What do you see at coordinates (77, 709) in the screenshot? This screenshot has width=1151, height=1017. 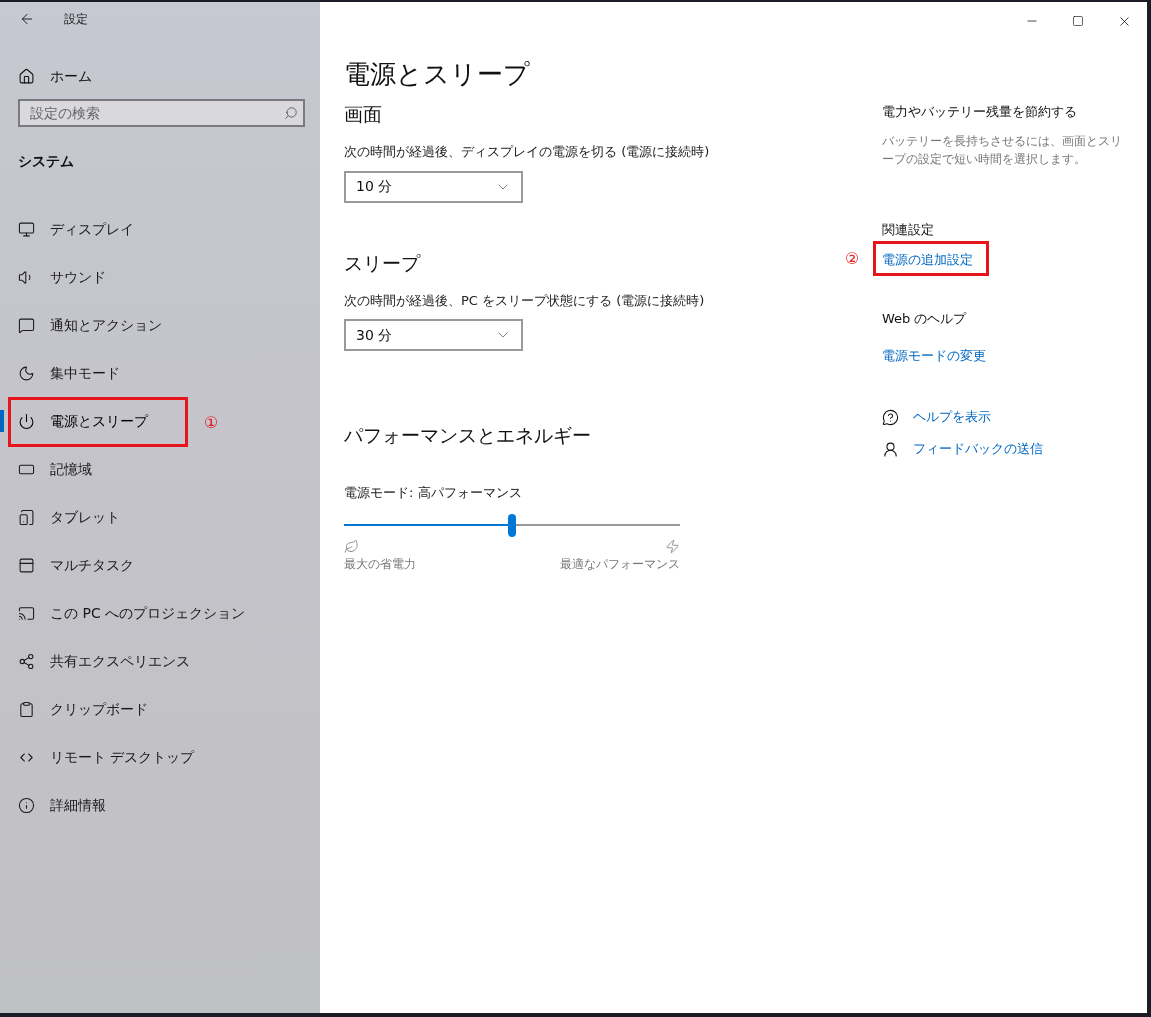 I see `sidebar-item: クリップボード` at bounding box center [77, 709].